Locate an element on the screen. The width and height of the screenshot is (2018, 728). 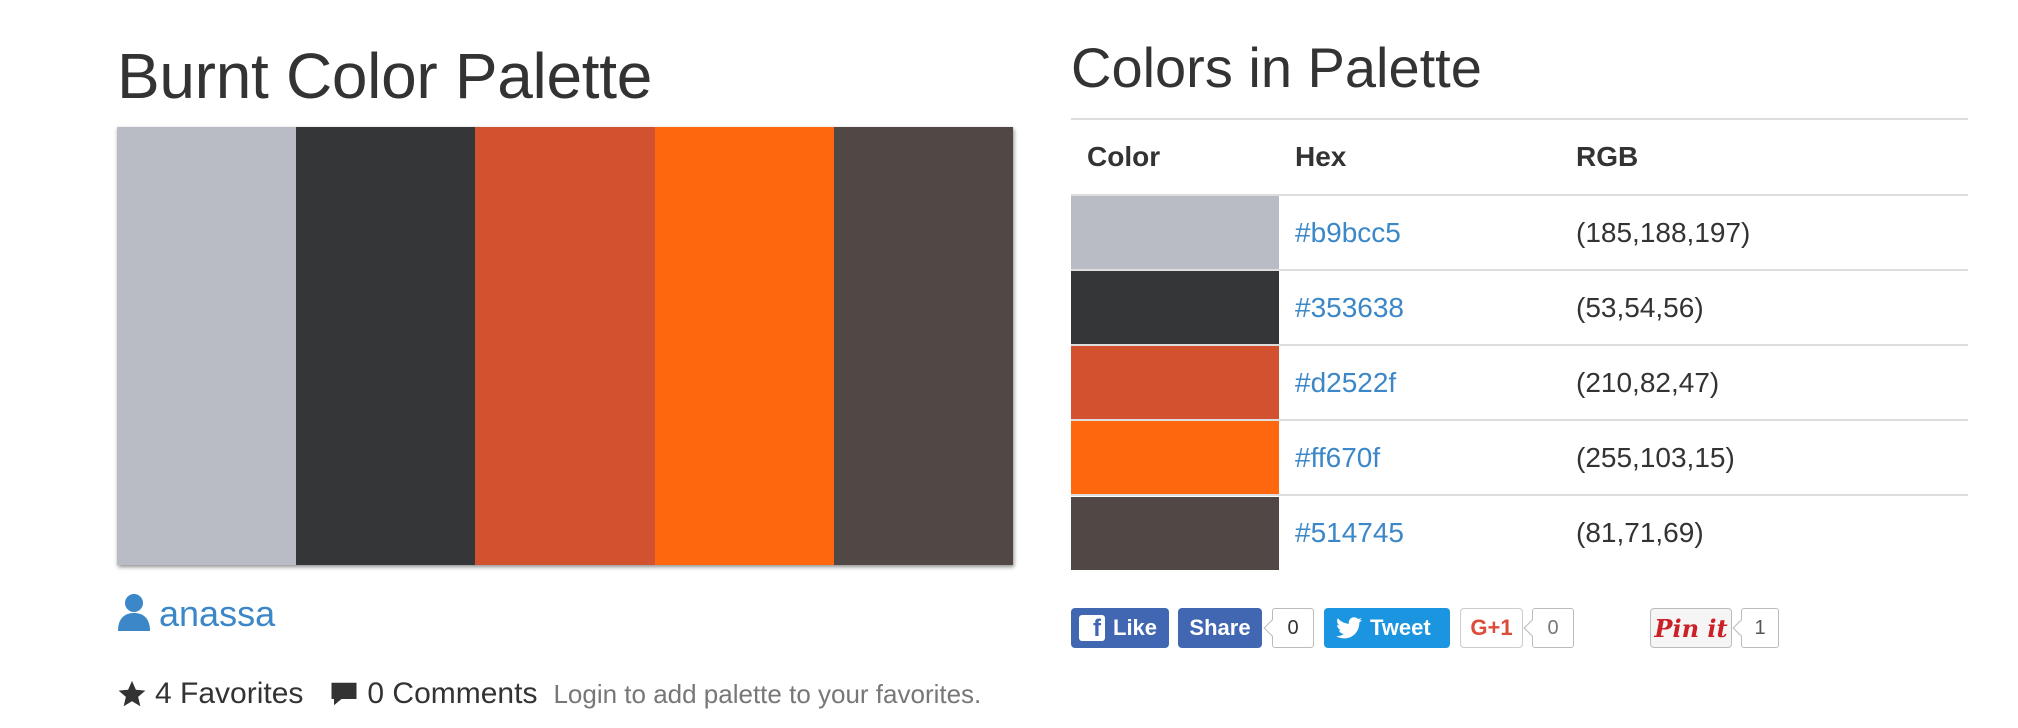
facebook-icon: f is located at coordinates (1092, 628).